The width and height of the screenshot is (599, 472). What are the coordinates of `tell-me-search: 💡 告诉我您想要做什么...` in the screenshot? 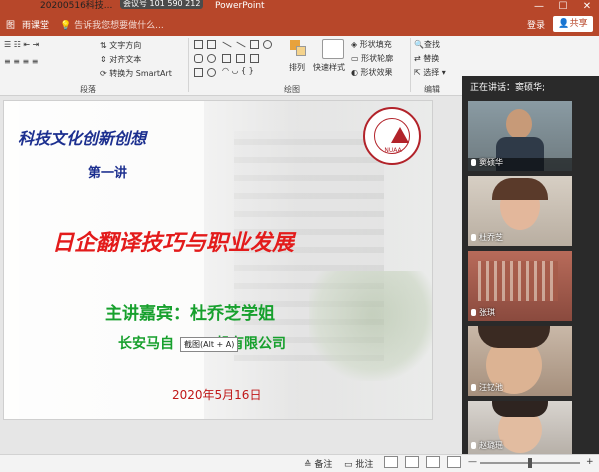 It's located at (112, 24).